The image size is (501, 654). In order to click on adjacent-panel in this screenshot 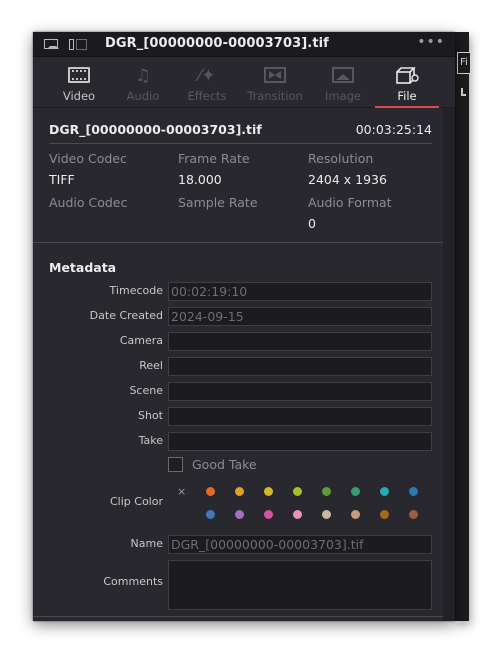, I will do `click(462, 326)`.